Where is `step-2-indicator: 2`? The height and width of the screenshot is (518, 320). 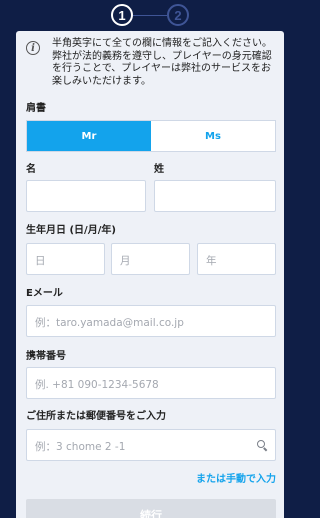
step-2-indicator: 2 is located at coordinates (178, 15).